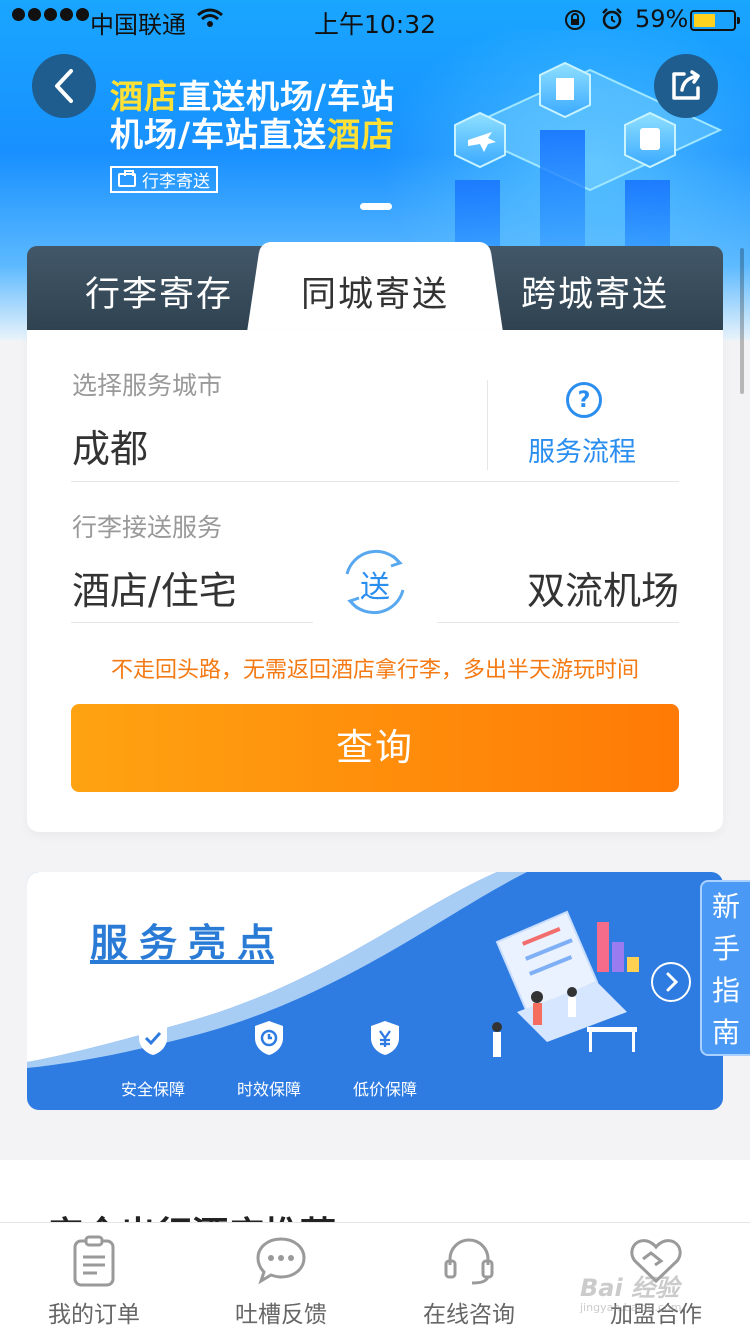 This screenshot has height=1334, width=750. I want to click on badge-label: 时效保障, so click(268, 1089).